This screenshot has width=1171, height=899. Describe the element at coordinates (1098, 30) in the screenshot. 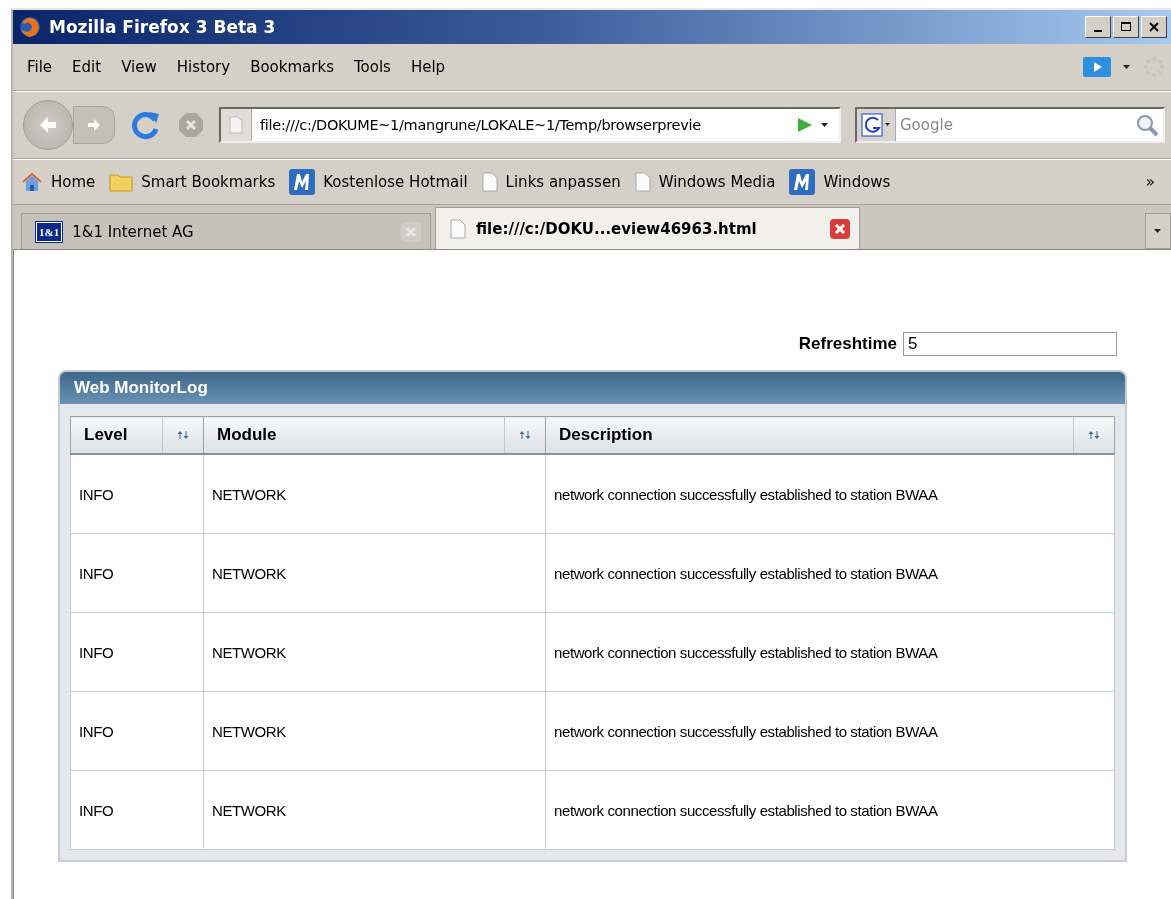

I see `minimize-icon` at that location.